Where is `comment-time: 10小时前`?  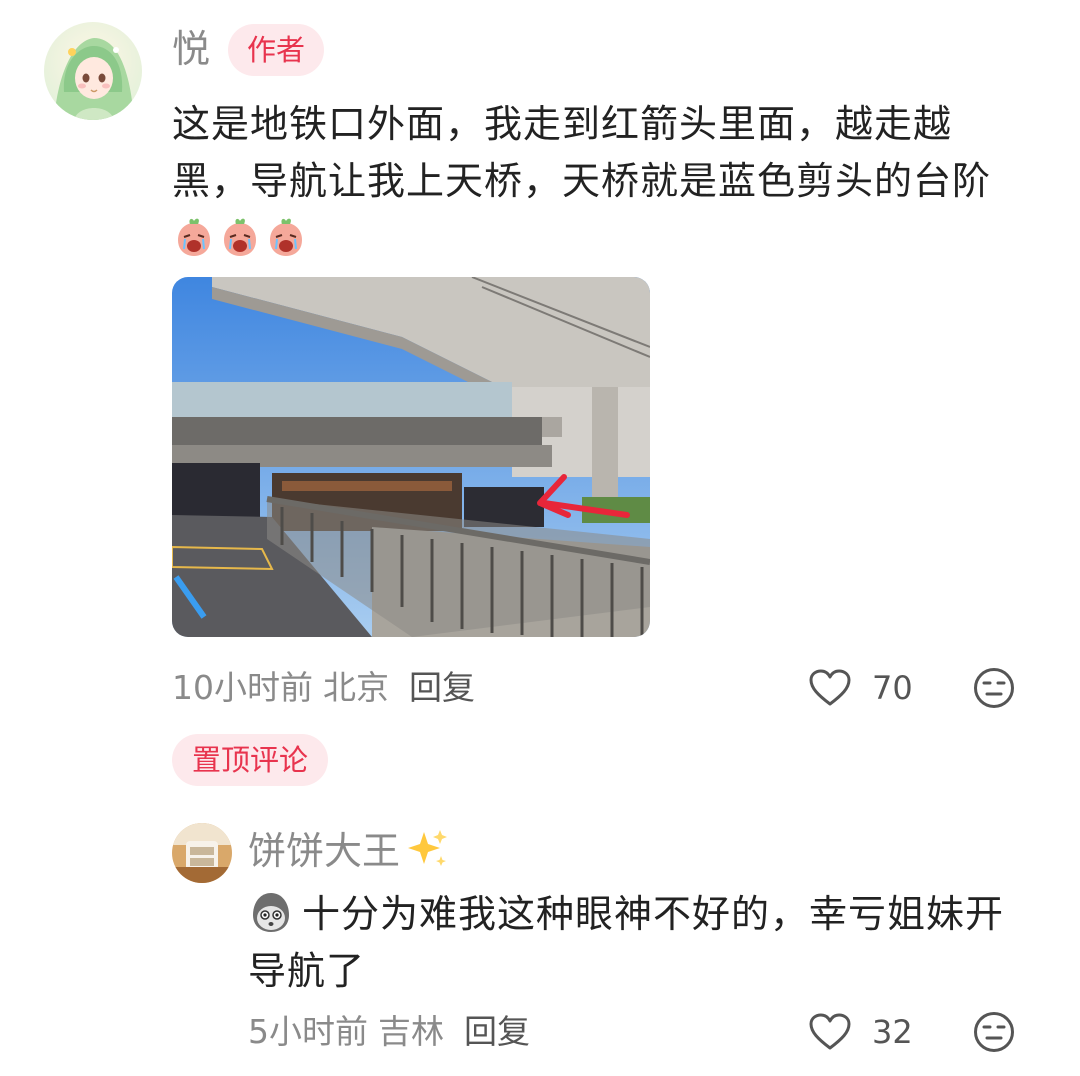 comment-time: 10小时前 is located at coordinates (242, 687).